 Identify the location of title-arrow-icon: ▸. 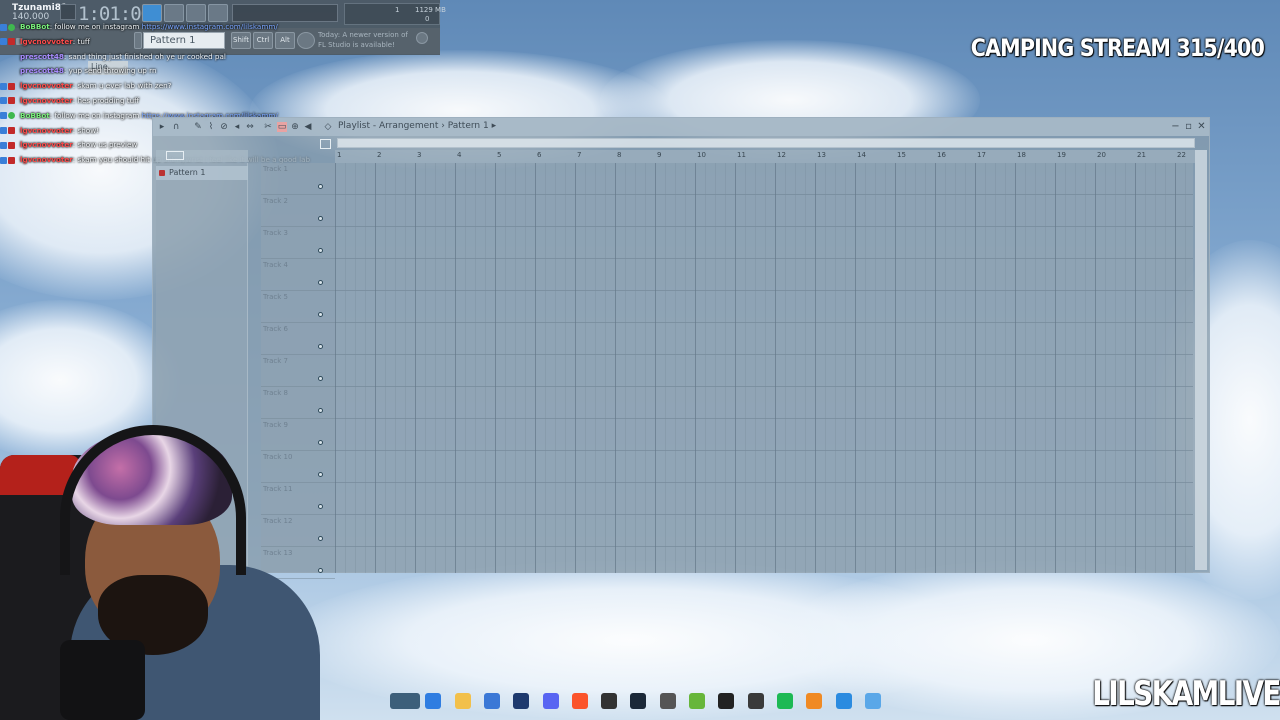
(494, 126).